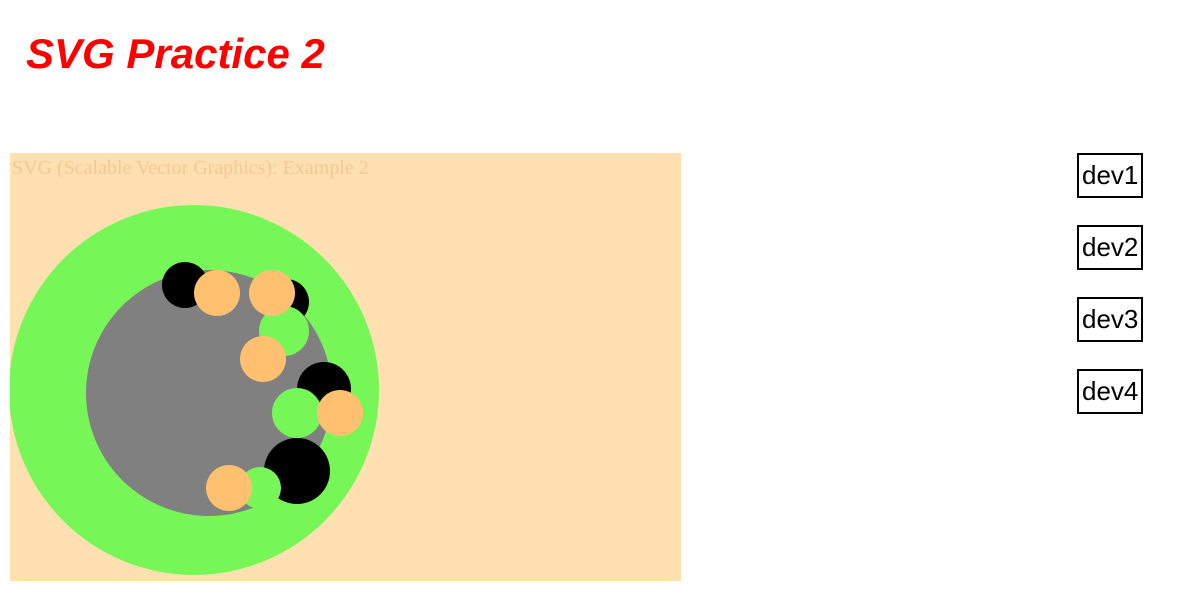 The width and height of the screenshot is (1192, 614). Describe the element at coordinates (1110, 319) in the screenshot. I see `dev-box-3: dev3` at that location.